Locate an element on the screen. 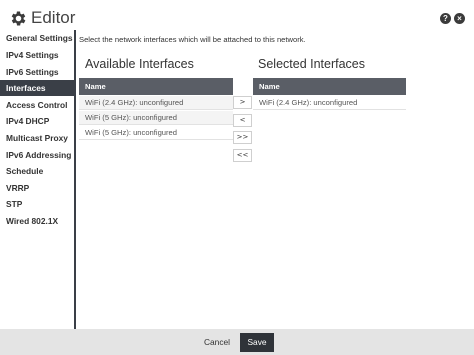  sidebar-item-general-settings: General Settings is located at coordinates (37, 38).